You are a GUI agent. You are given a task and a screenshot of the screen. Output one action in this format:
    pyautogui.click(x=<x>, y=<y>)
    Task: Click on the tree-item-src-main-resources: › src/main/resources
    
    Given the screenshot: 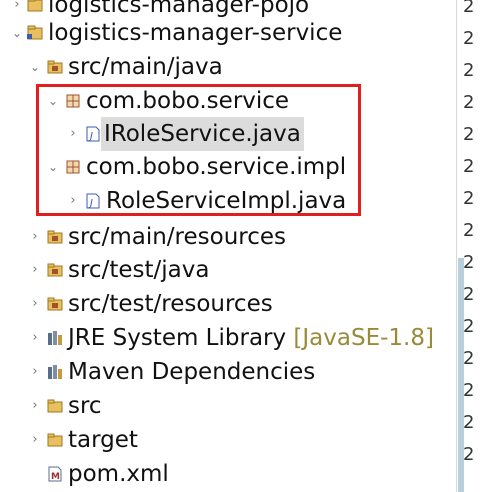 What is the action you would take?
    pyautogui.click(x=228, y=237)
    